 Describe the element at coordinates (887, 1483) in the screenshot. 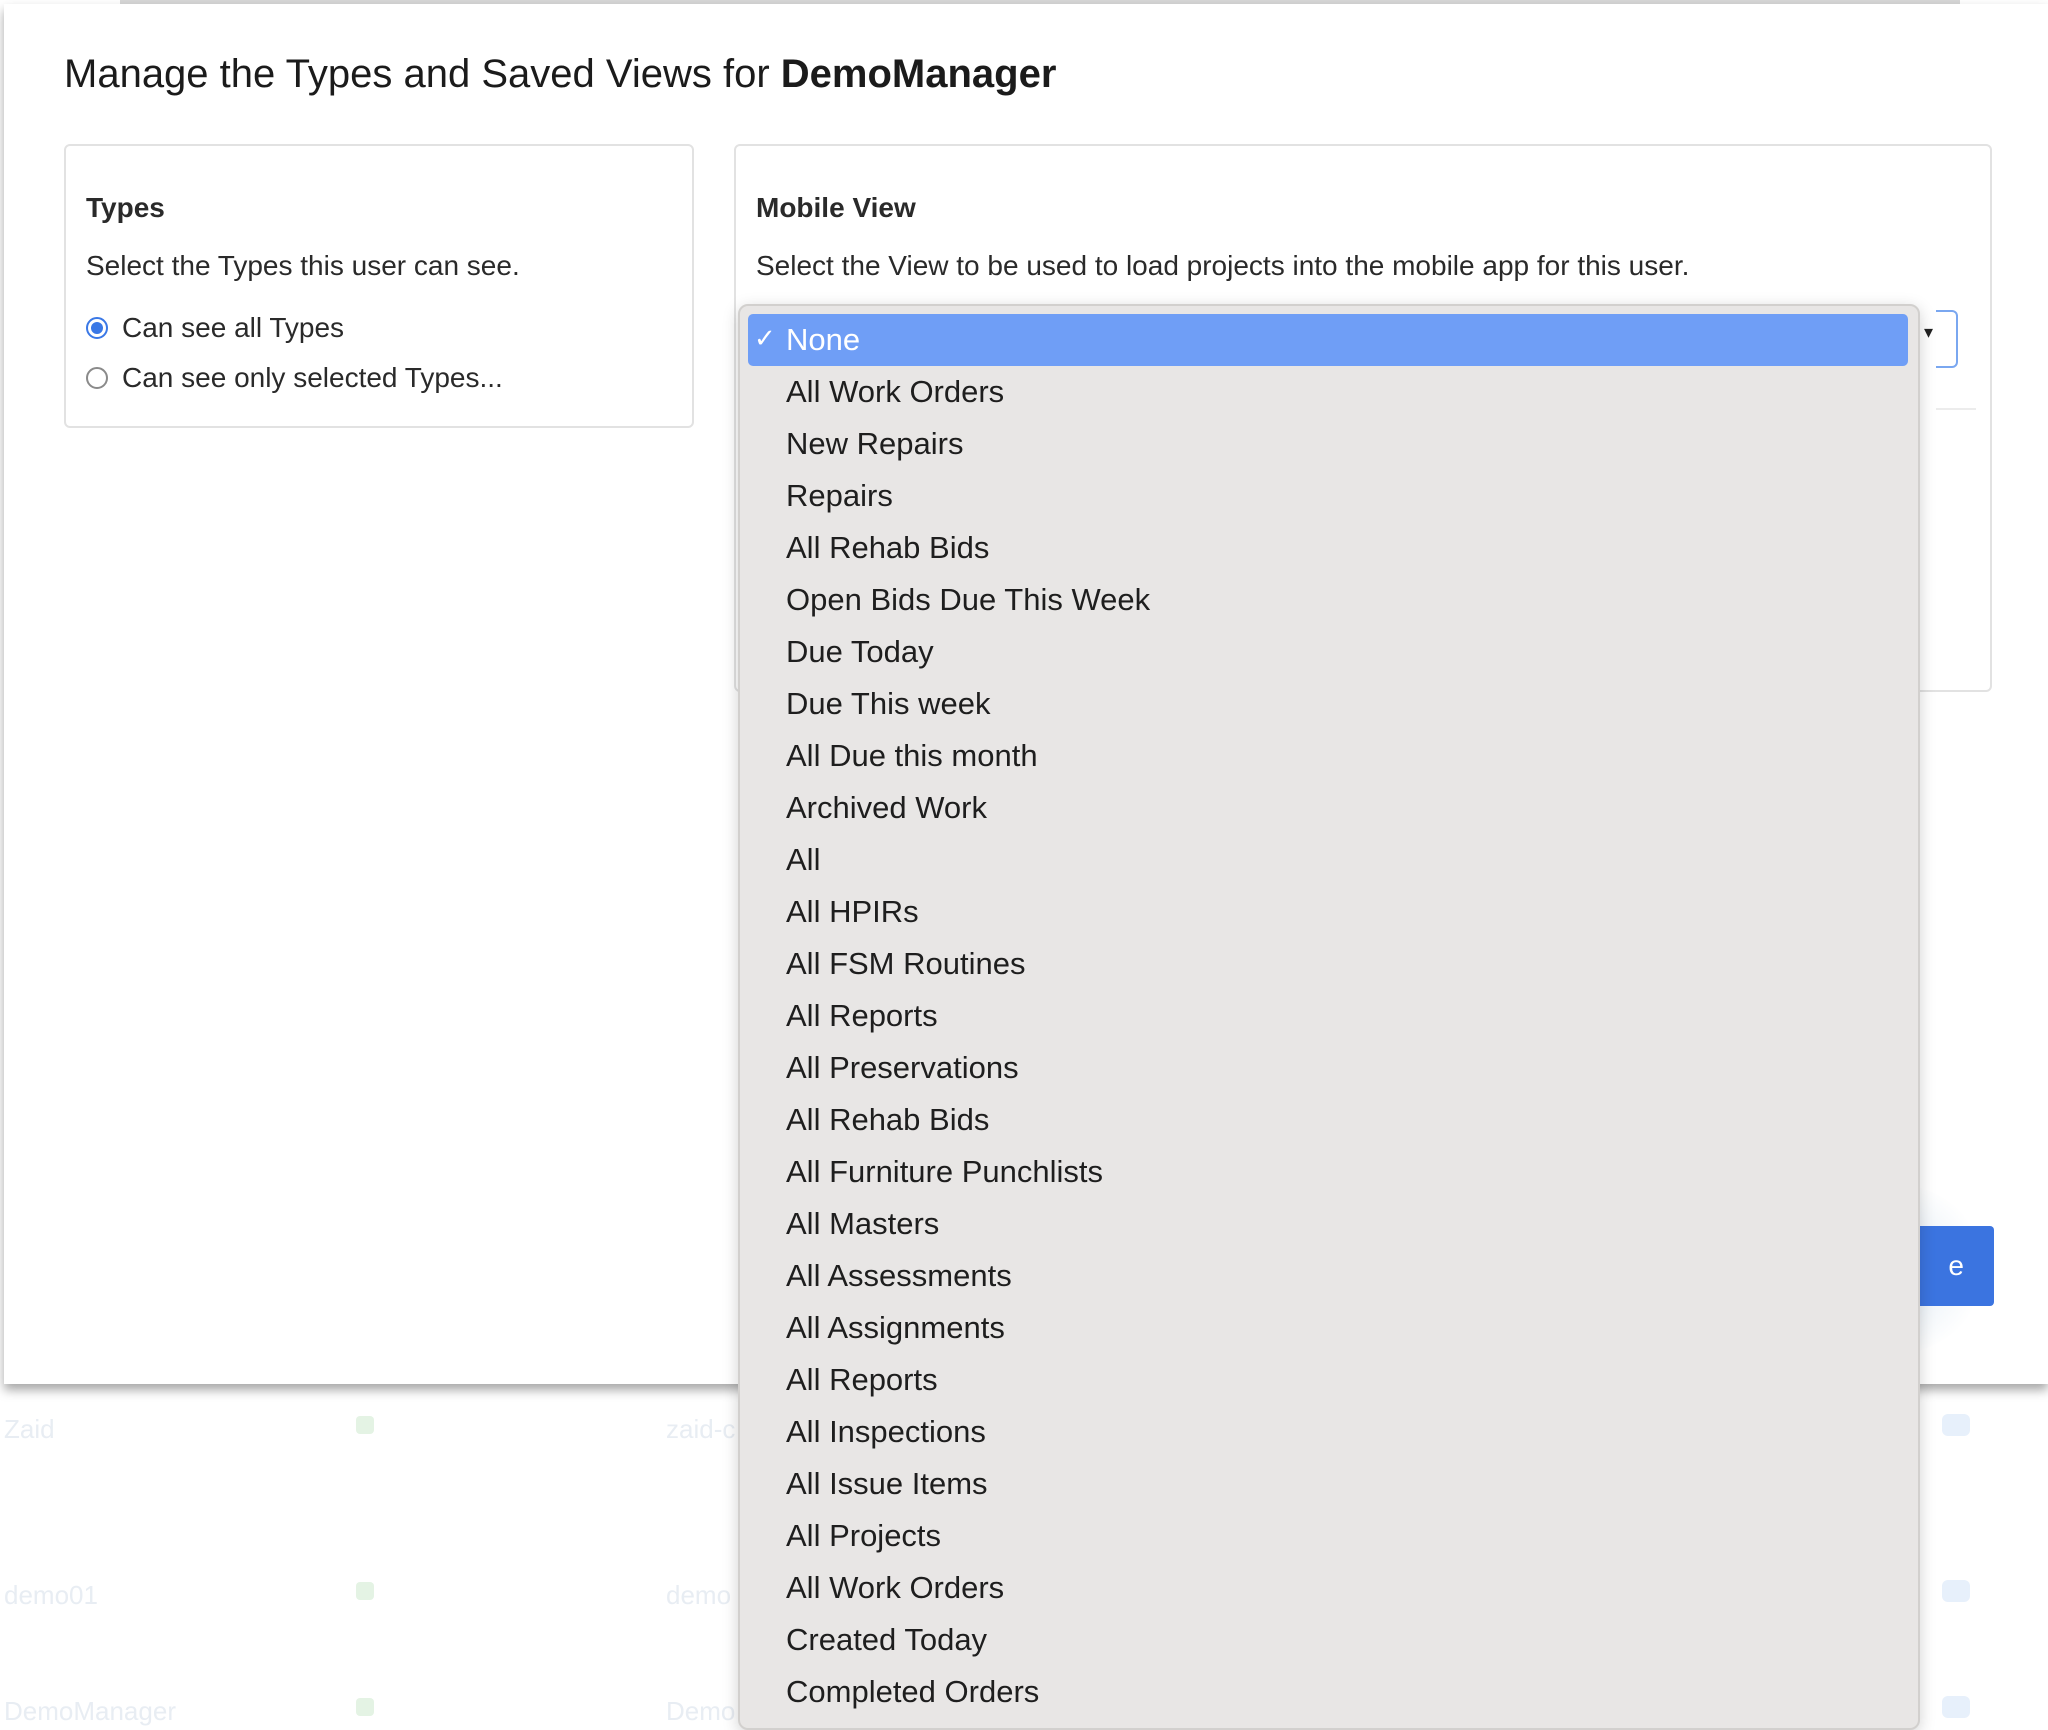

I see `dropdown-option-label: All Issue Items` at that location.